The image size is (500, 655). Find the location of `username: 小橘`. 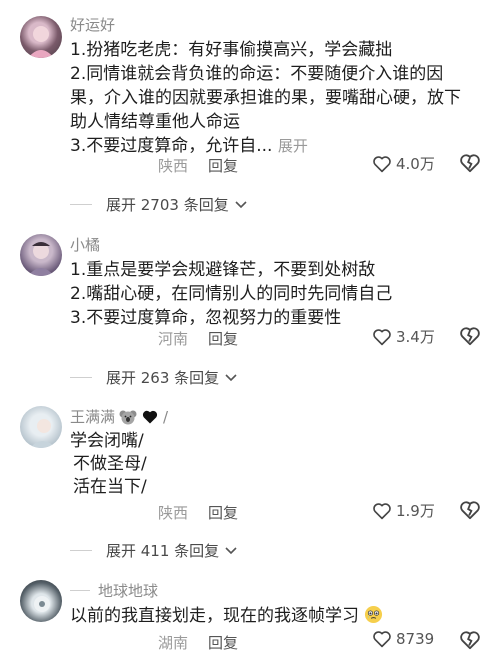

username: 小橘 is located at coordinates (85, 244).